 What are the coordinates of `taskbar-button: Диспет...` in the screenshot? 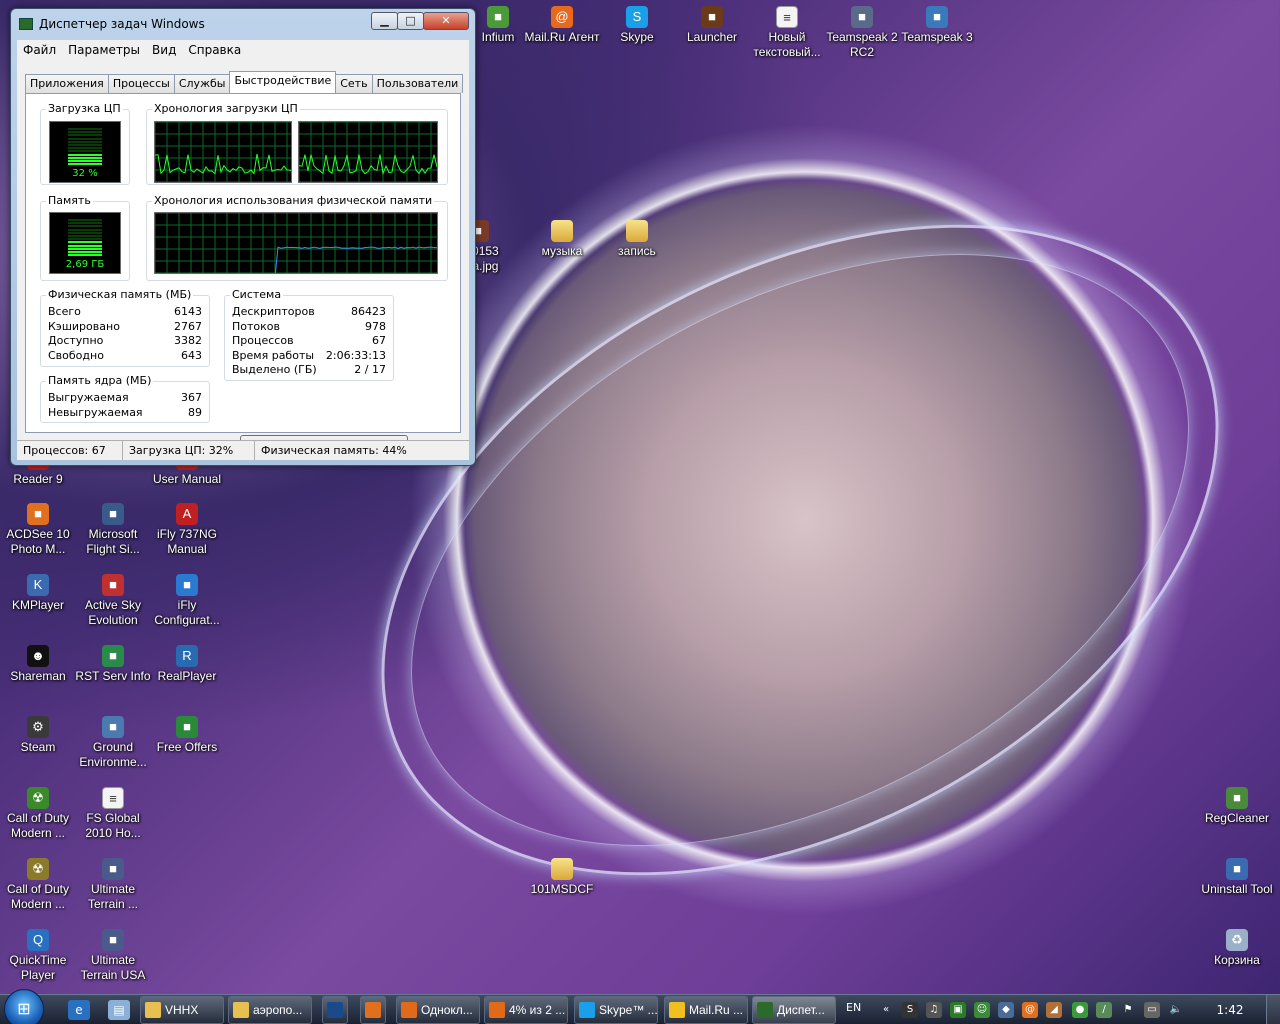 It's located at (794, 1010).